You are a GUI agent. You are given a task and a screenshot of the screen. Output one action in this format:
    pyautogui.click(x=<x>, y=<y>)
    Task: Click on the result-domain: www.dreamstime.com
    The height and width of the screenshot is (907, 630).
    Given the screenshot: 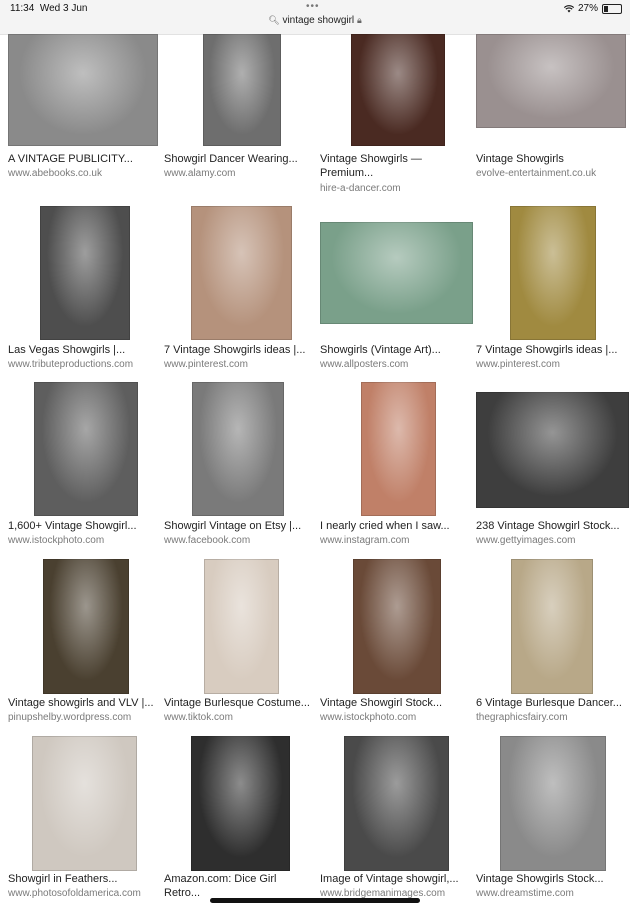 What is the action you would take?
    pyautogui.click(x=525, y=893)
    